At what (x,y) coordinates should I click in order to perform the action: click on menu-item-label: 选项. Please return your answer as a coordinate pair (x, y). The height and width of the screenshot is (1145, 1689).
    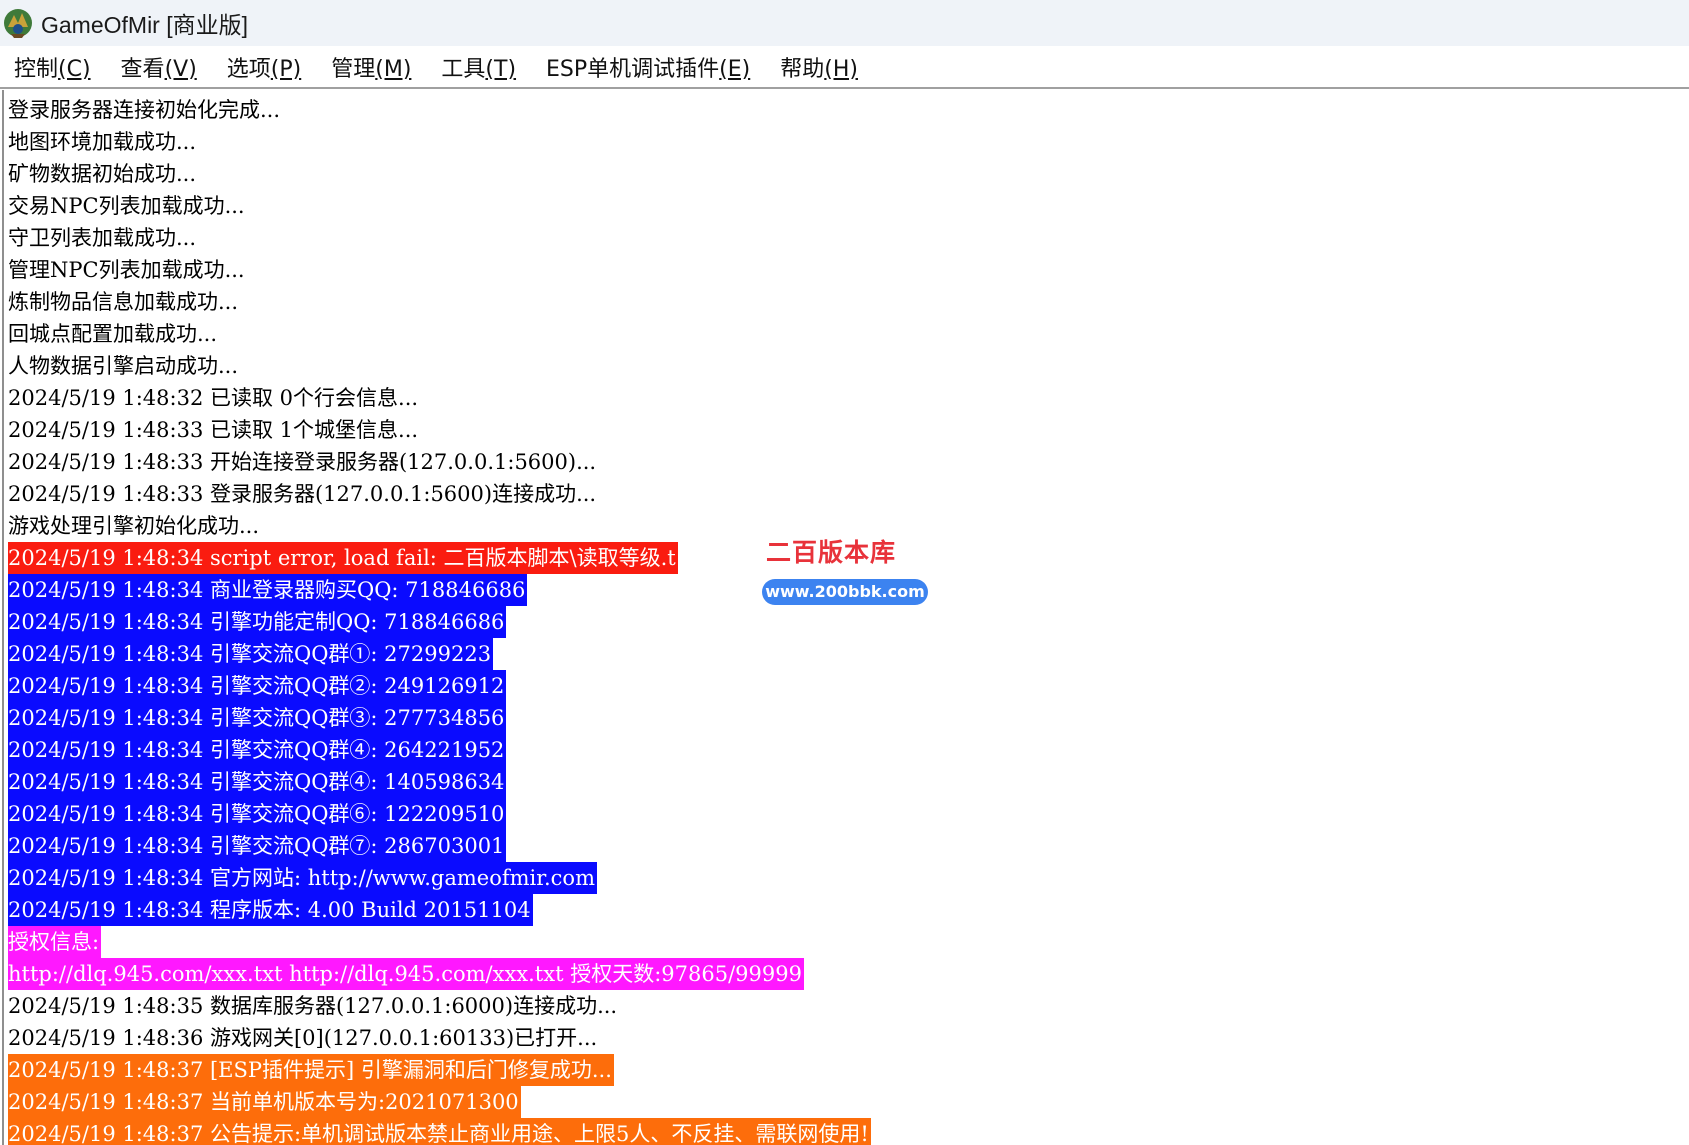
    Looking at the image, I should click on (248, 69).